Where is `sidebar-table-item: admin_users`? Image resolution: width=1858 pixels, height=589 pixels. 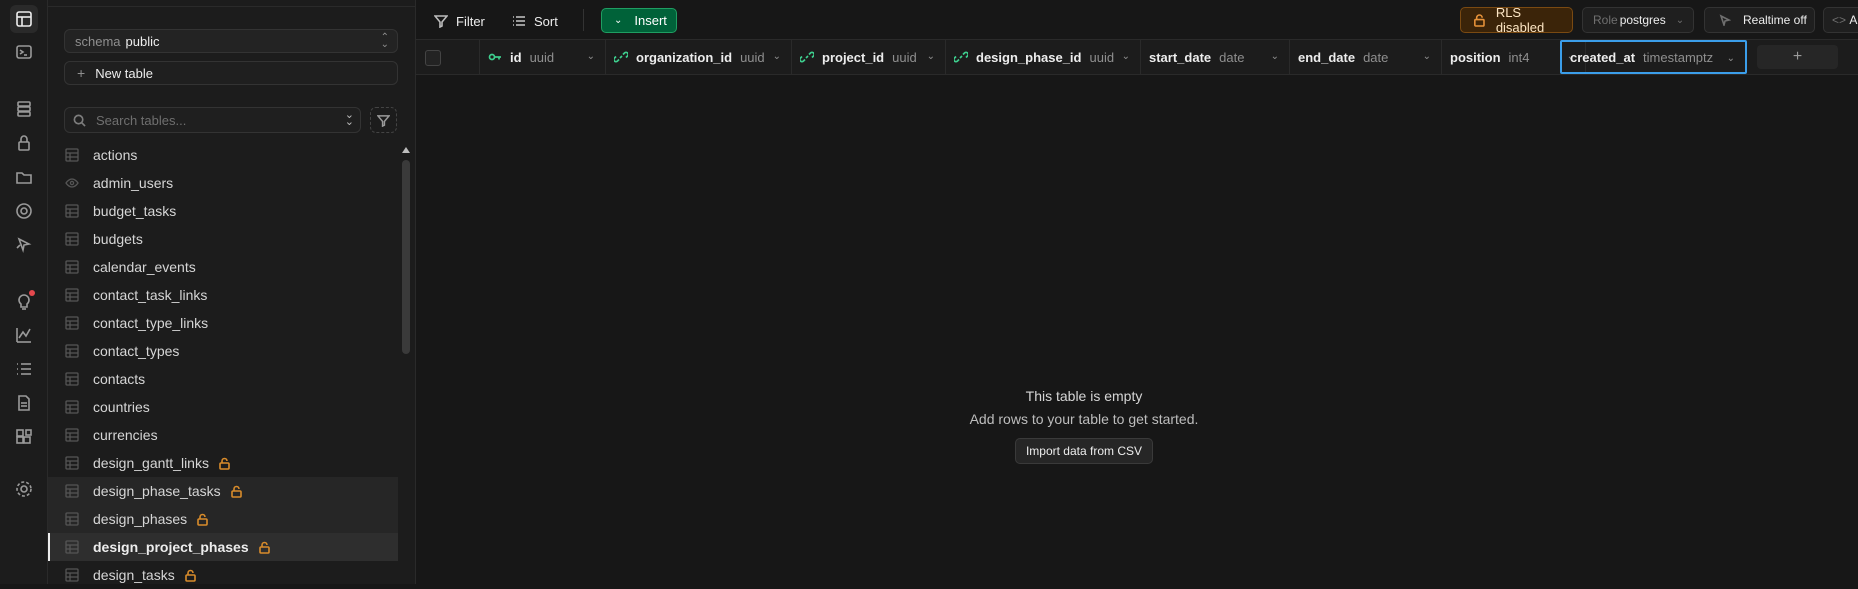 sidebar-table-item: admin_users is located at coordinates (223, 183).